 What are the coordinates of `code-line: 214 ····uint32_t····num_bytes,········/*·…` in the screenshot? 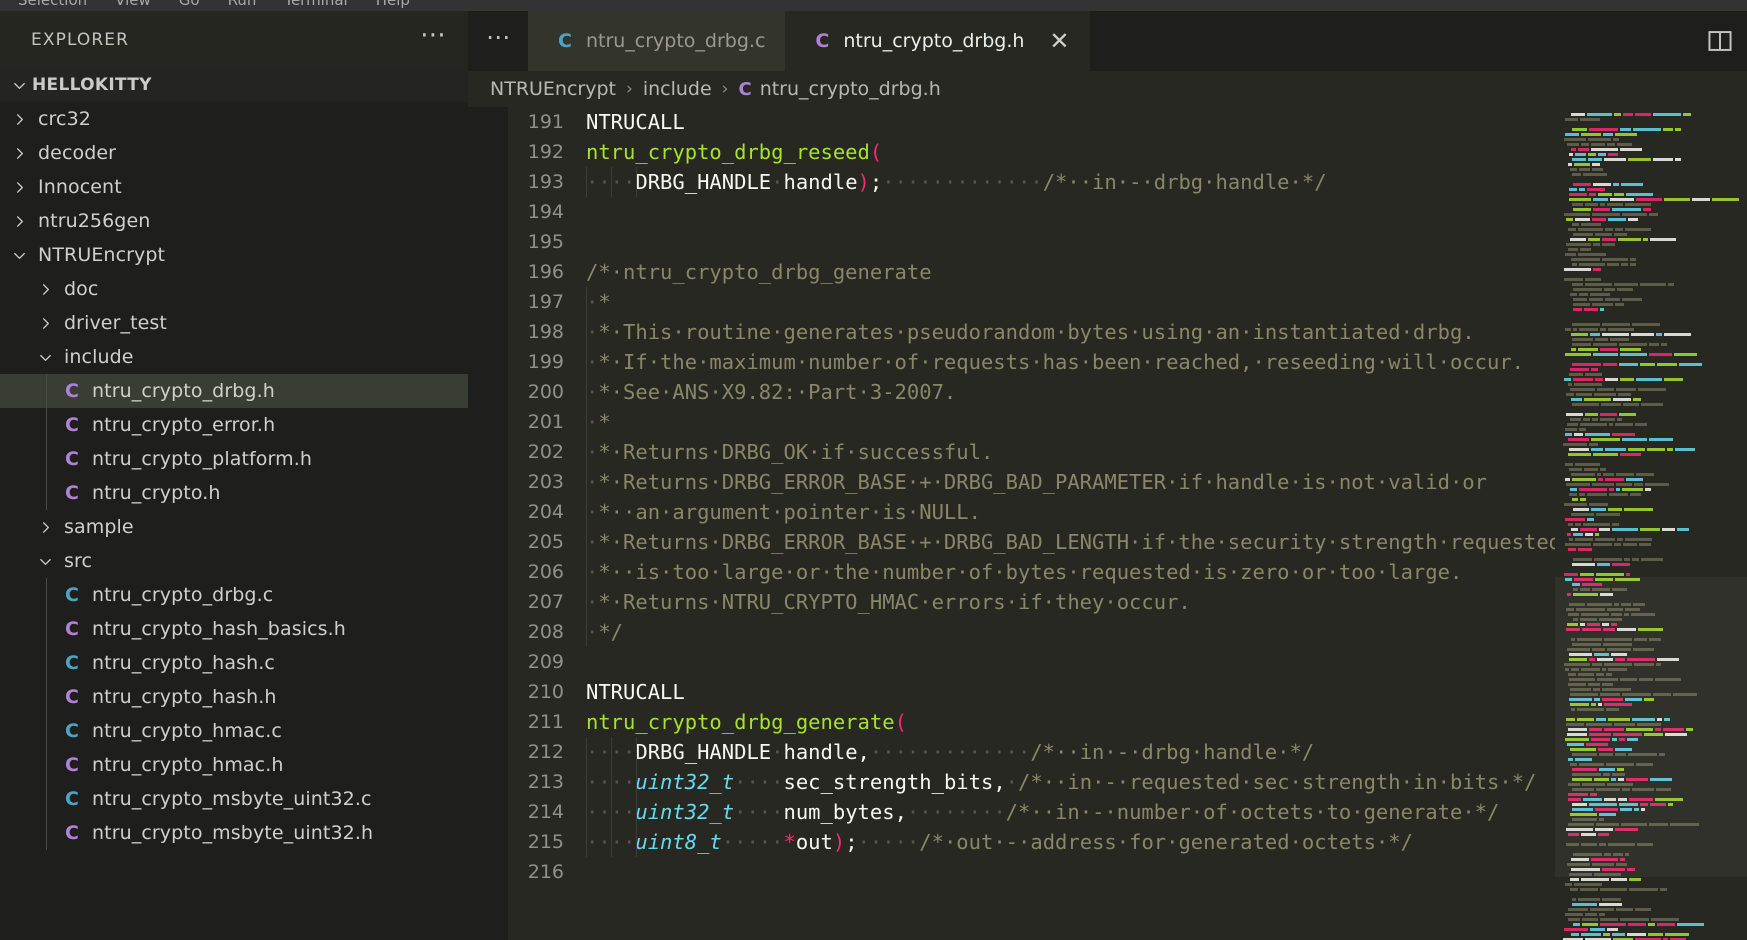 It's located at (1127, 812).